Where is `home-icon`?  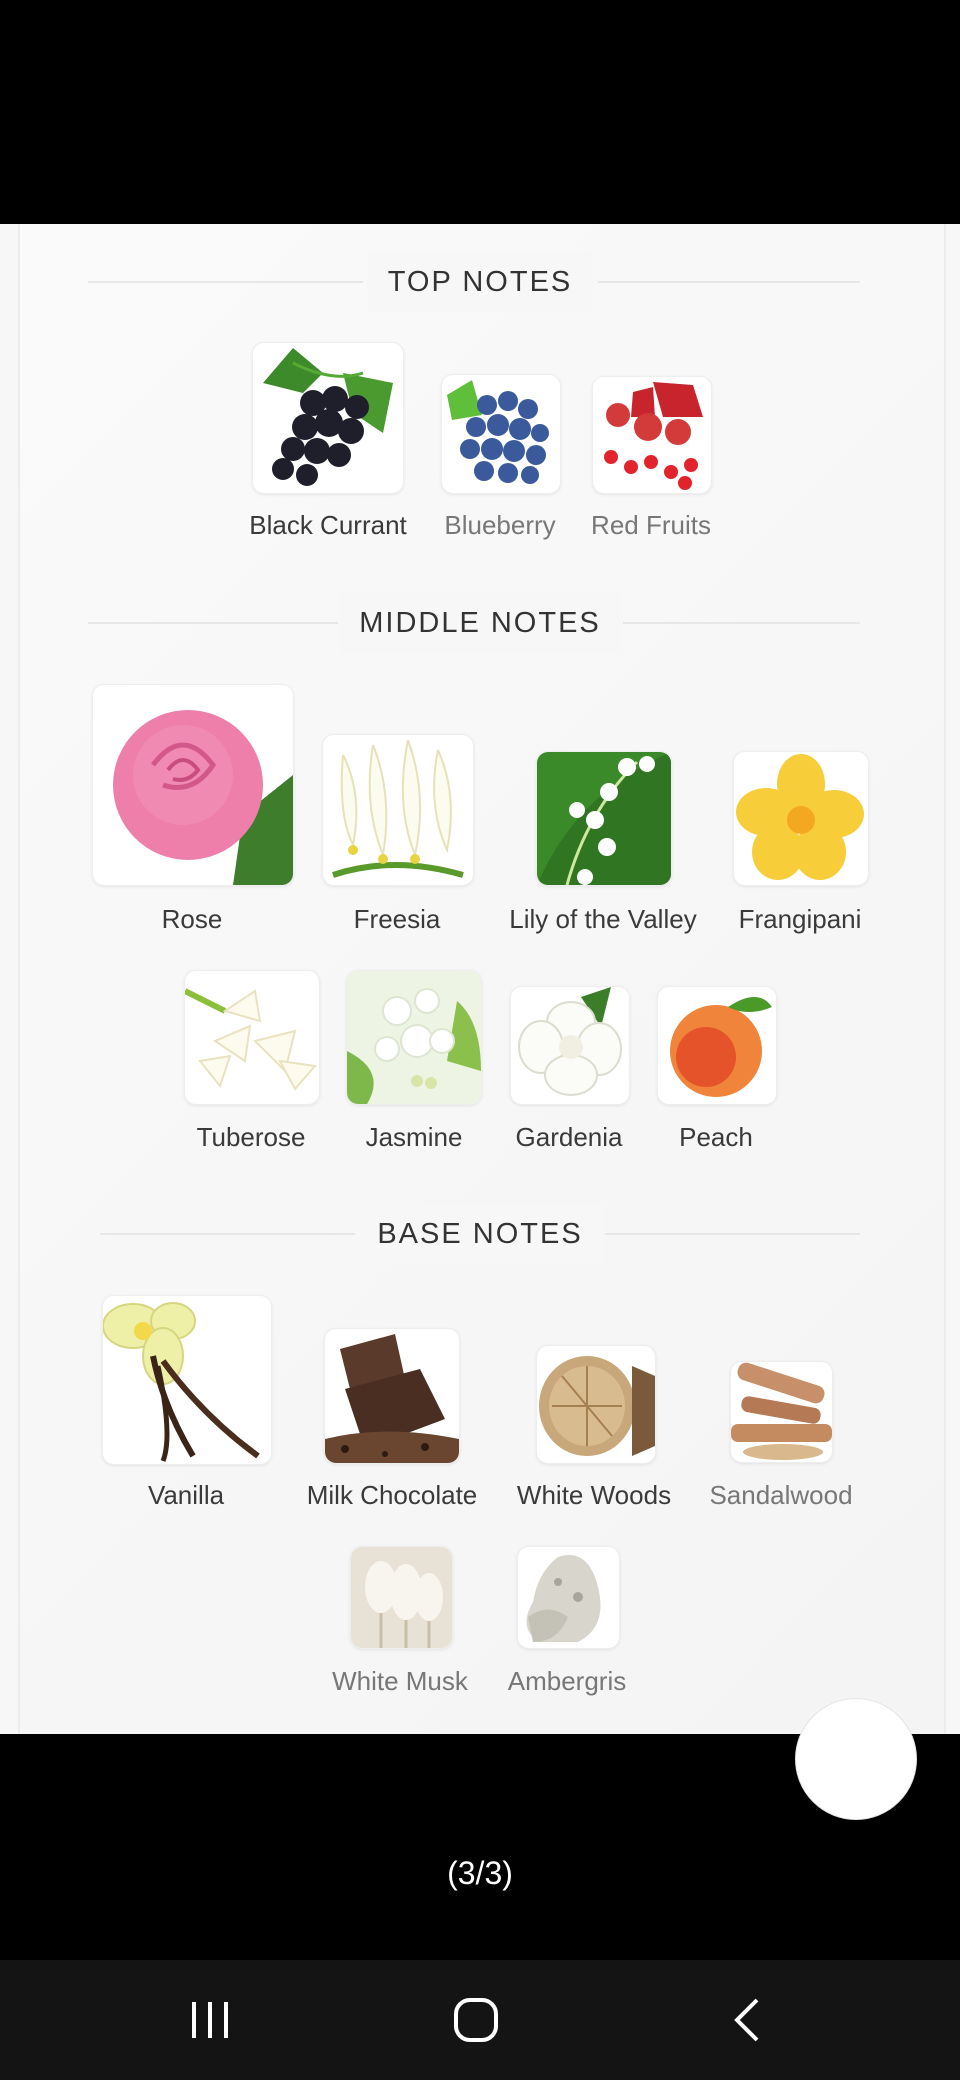
home-icon is located at coordinates (476, 2020).